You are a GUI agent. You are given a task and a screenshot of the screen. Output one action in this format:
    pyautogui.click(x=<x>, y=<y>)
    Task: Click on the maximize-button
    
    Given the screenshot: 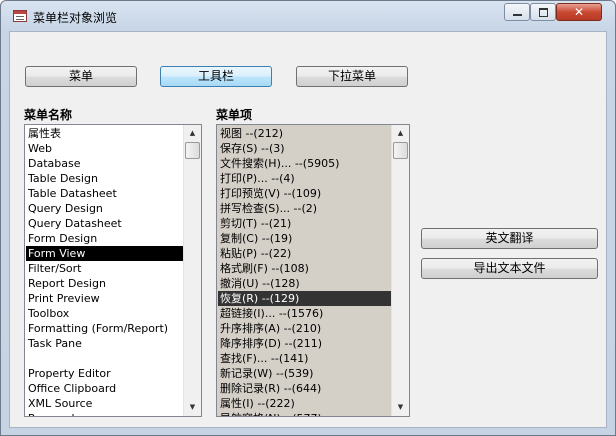 What is the action you would take?
    pyautogui.click(x=543, y=12)
    